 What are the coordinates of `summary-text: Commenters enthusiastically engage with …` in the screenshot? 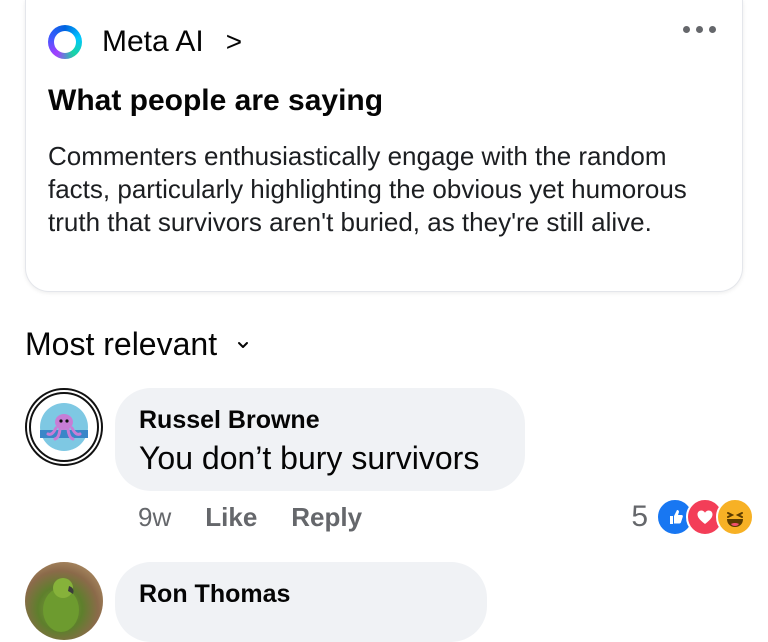 It's located at (367, 189).